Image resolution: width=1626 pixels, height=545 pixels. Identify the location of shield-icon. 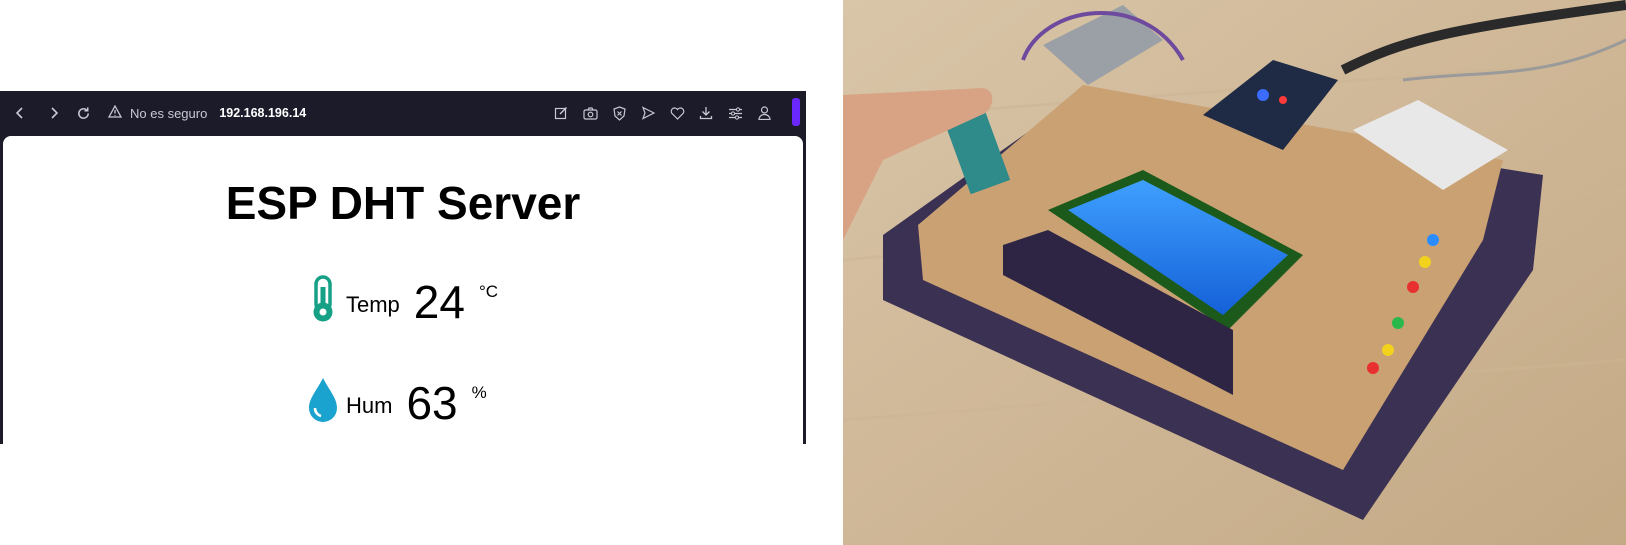
(619, 113).